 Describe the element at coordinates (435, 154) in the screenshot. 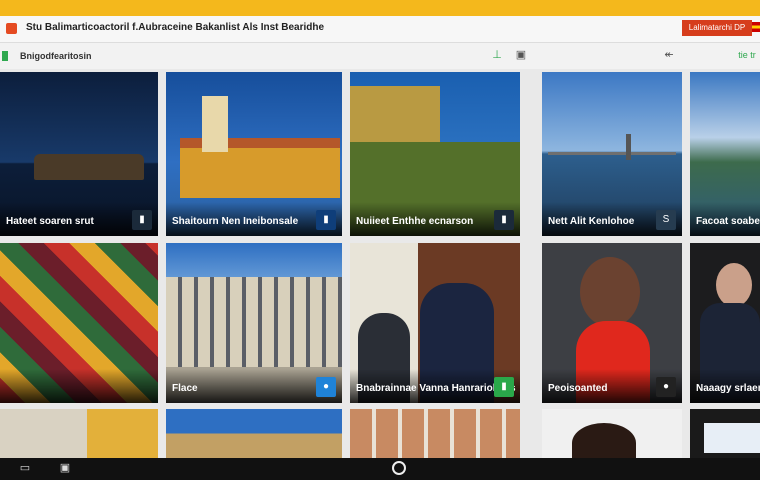

I see `gallery-tile-cliff: Nuiieet Enthhe ecnarson ▮` at that location.